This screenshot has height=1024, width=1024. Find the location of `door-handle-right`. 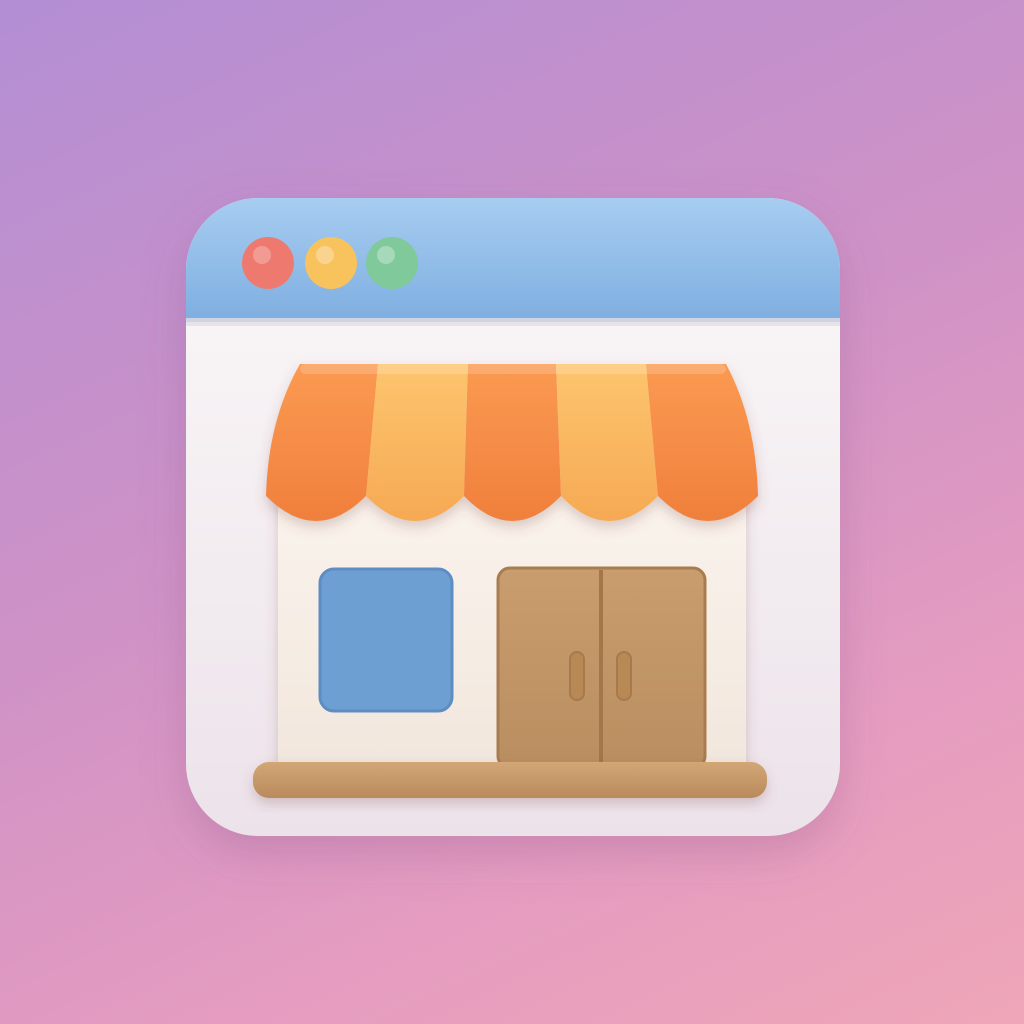

door-handle-right is located at coordinates (624, 676).